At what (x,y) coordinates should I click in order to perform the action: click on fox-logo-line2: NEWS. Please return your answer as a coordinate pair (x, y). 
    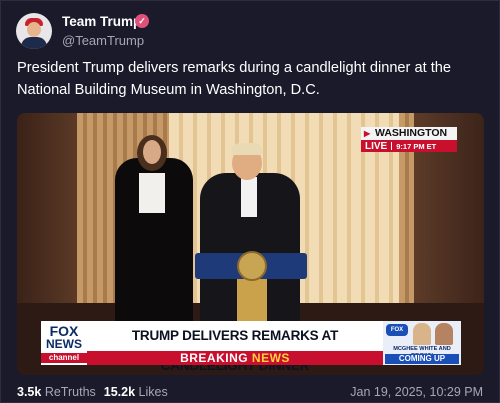
    Looking at the image, I should click on (64, 344).